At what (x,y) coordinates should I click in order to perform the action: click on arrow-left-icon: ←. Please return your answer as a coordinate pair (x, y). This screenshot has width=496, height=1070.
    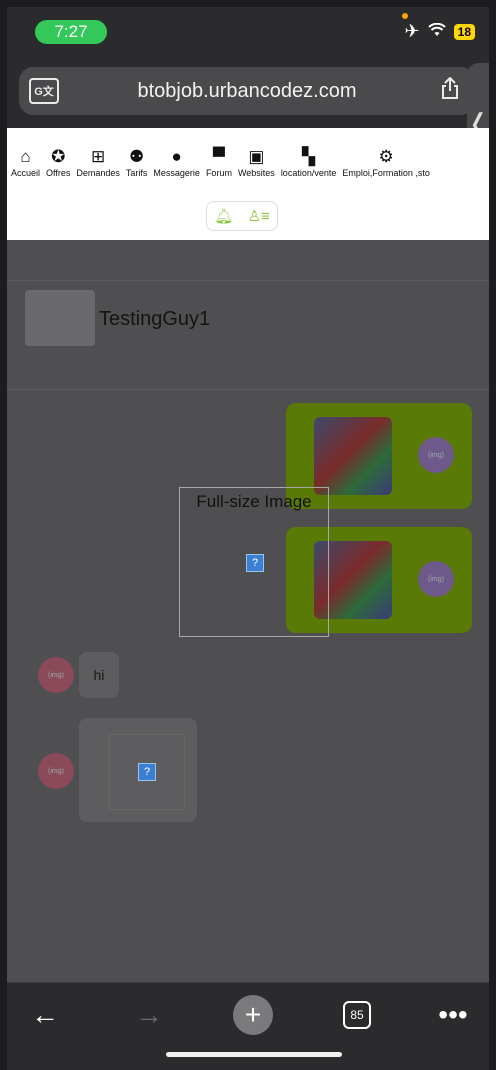
    Looking at the image, I should click on (45, 1014).